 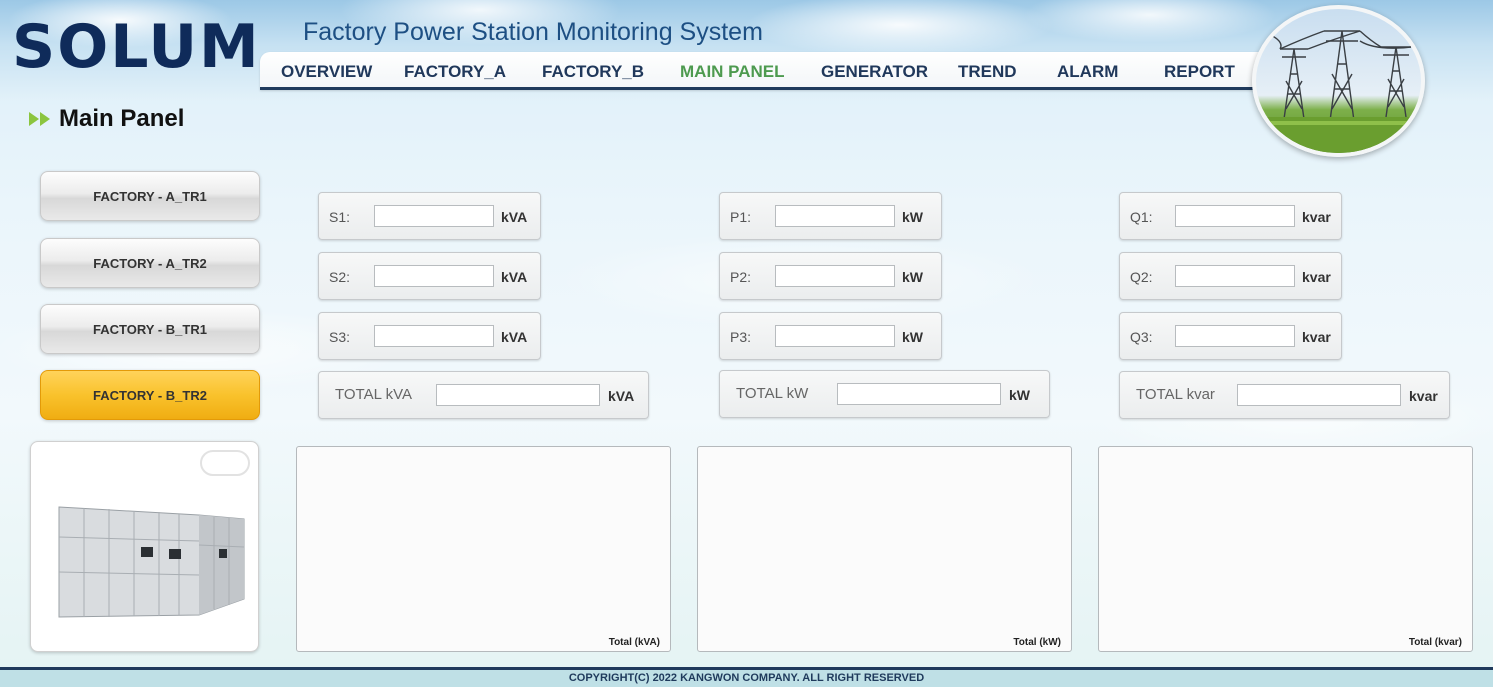 I want to click on s3-input, so click(x=434, y=336).